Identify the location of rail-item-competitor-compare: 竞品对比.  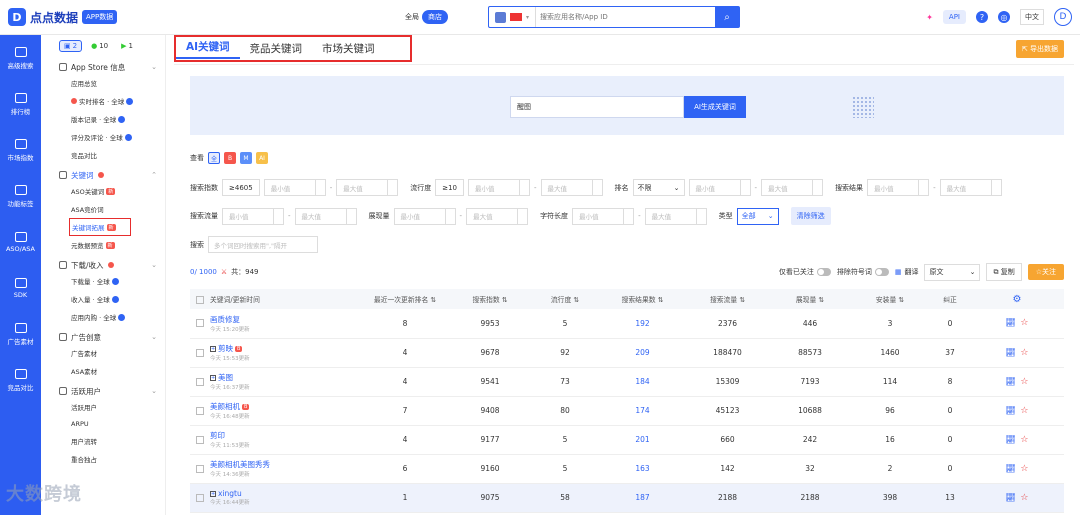
(20, 380).